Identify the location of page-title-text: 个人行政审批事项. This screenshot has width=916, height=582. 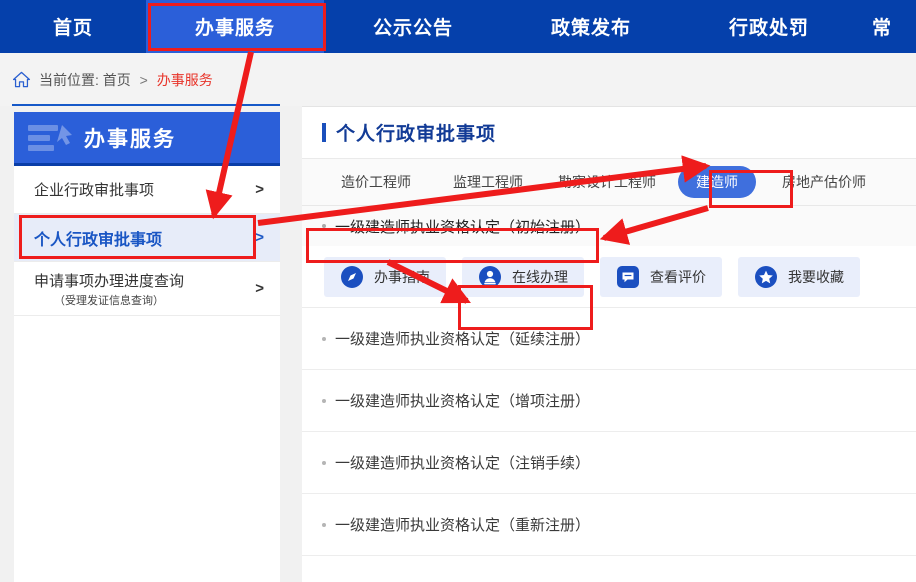
(416, 134).